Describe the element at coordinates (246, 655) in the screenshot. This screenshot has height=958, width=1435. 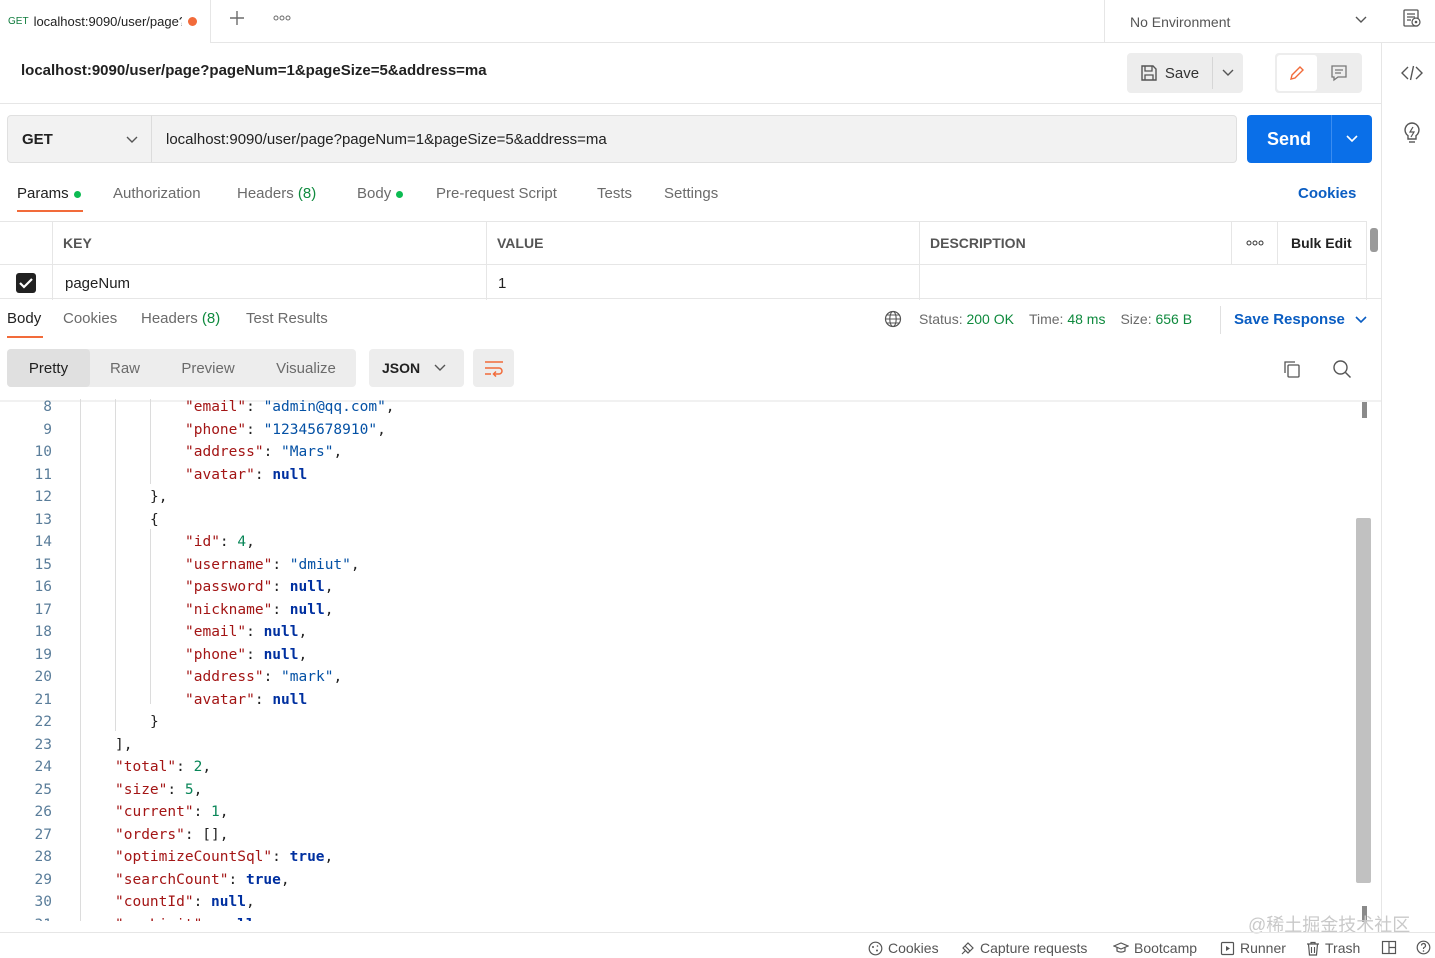
I see `code-text: "phone": null,` at that location.